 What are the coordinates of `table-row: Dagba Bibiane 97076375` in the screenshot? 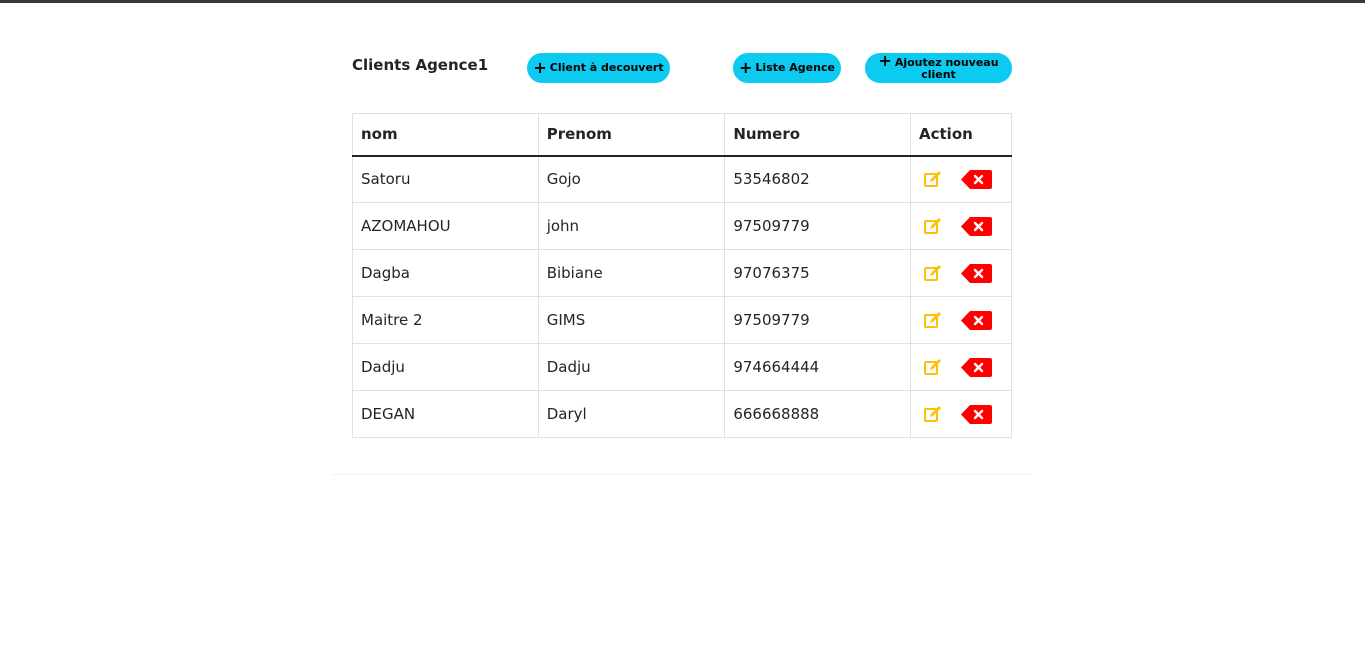 It's located at (682, 273).